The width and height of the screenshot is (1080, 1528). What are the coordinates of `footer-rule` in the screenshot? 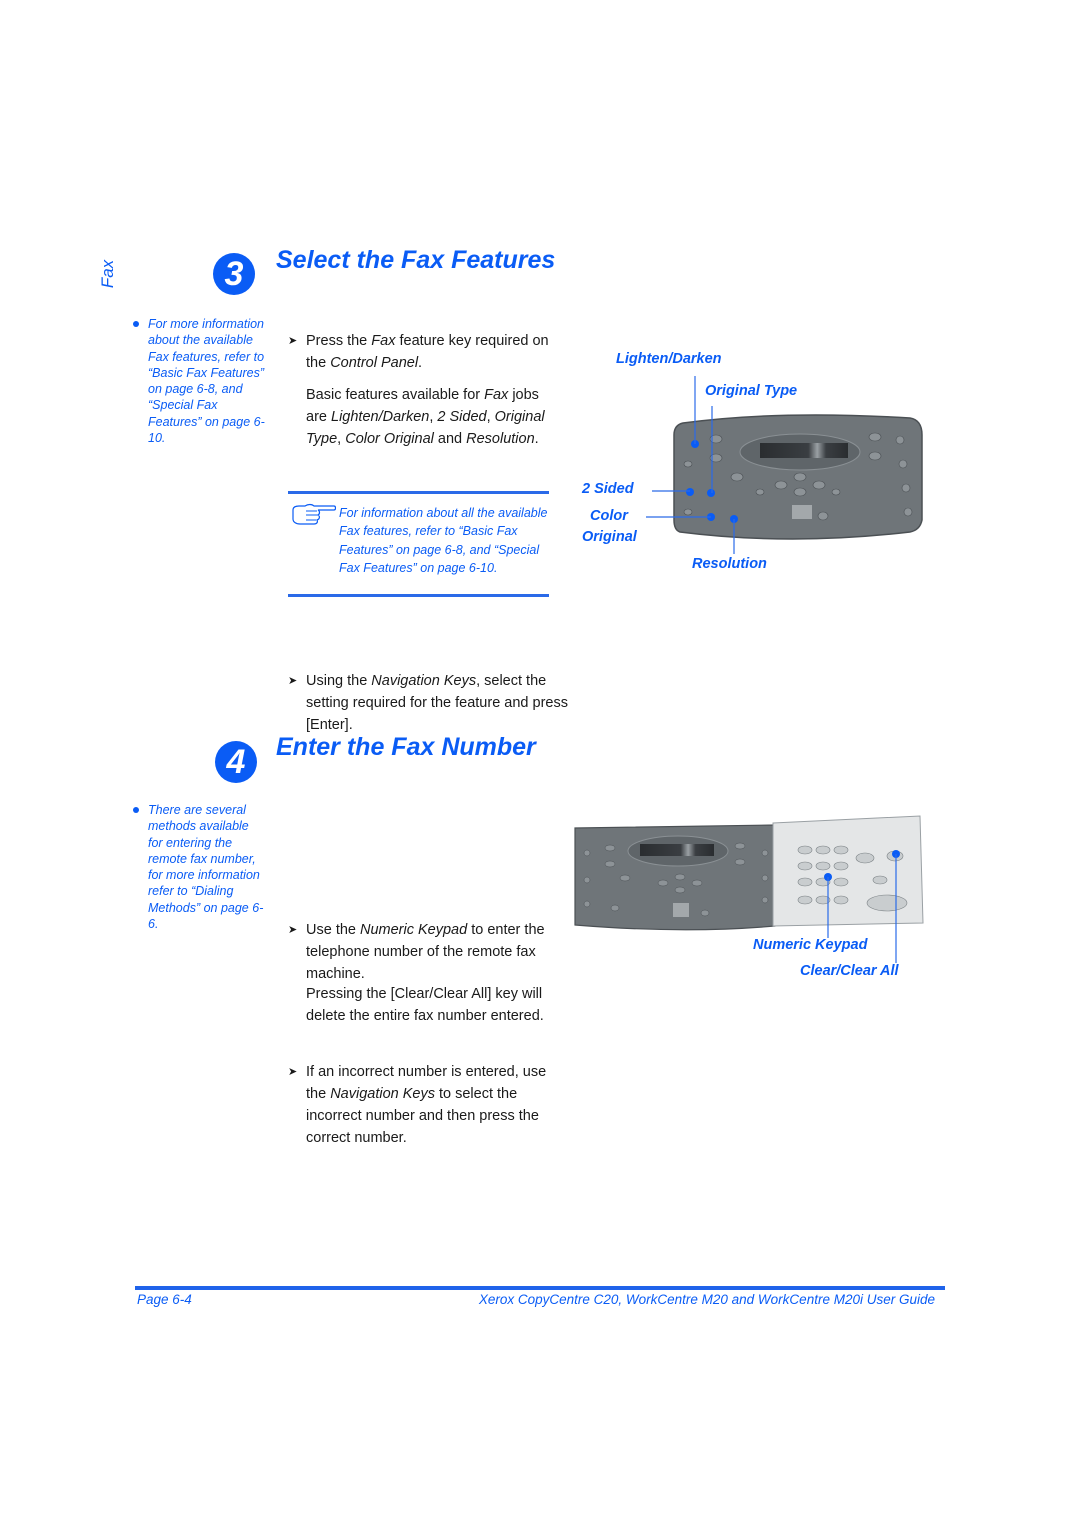 It's located at (540, 1288).